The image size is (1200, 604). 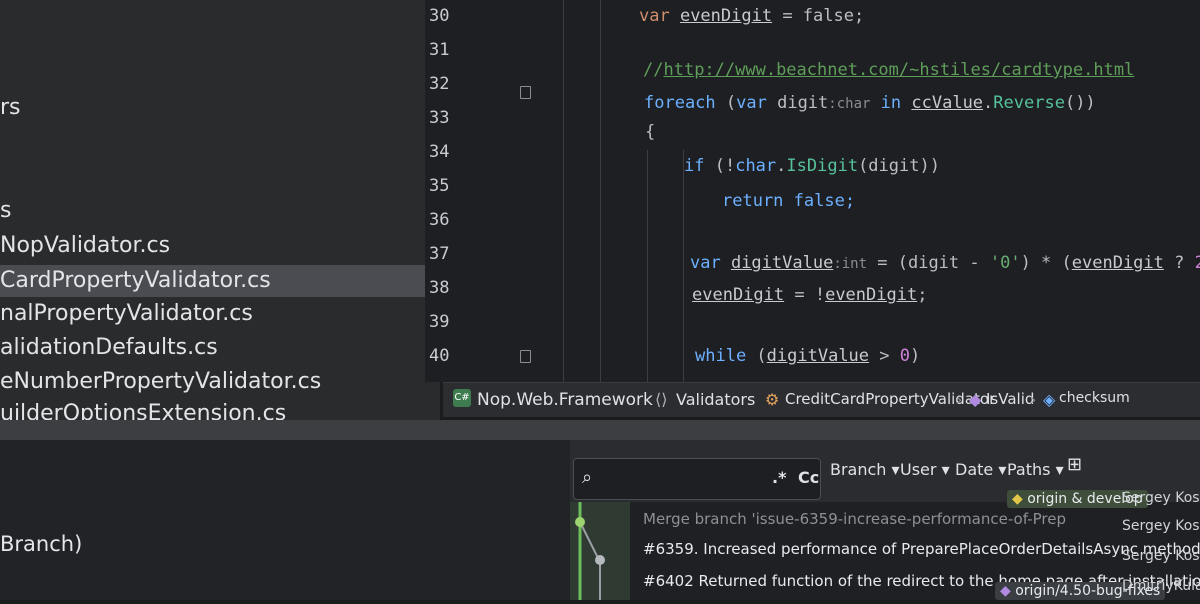 I want to click on tree-item: s, so click(x=220, y=211).